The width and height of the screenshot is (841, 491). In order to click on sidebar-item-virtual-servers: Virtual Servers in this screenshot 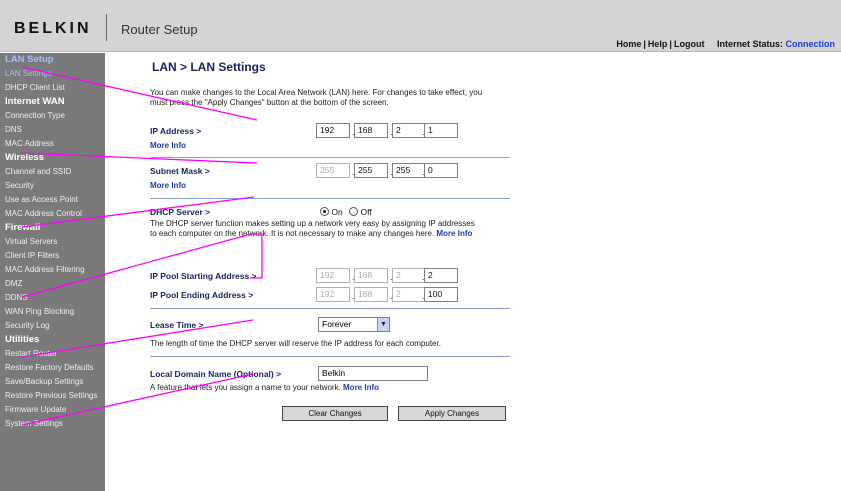, I will do `click(52, 242)`.